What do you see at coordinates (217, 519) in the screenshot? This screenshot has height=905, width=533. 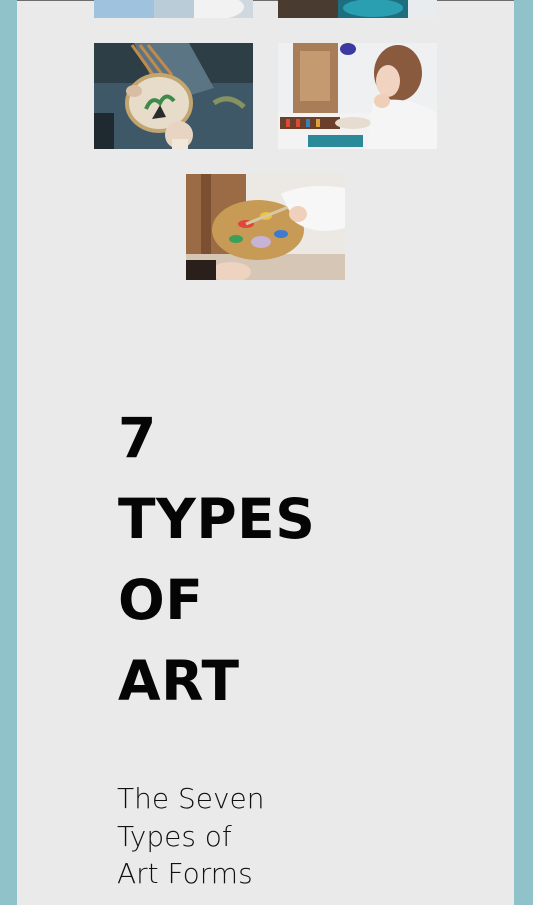 I see `title-line: TYPES` at bounding box center [217, 519].